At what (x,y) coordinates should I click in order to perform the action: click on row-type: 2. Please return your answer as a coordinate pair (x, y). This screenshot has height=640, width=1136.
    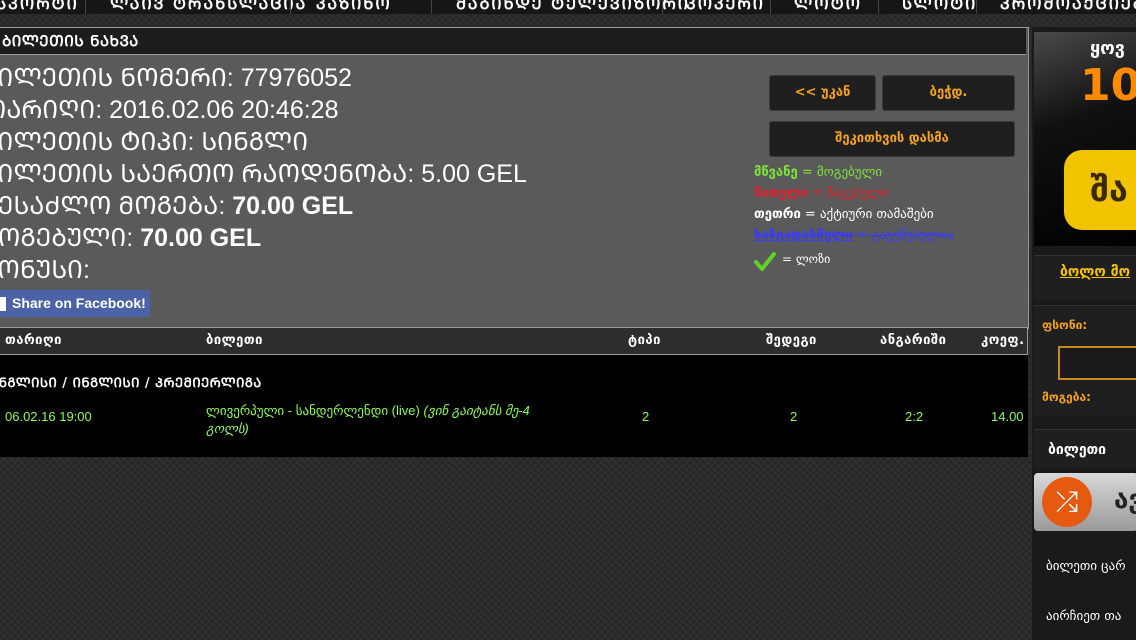
    Looking at the image, I should click on (646, 416).